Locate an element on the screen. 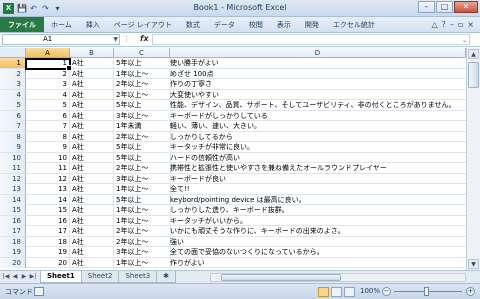  sheet-tab-sheet2: Sheet2 is located at coordinates (100, 277).